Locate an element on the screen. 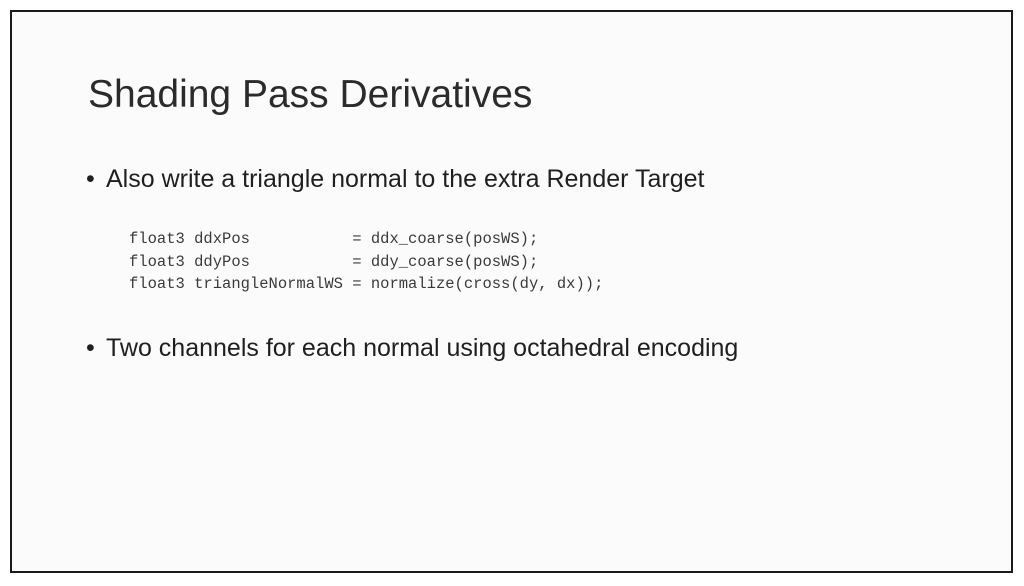 The image size is (1024, 586). code-line: float3 ddyPos = ddy_coarse(posWS); is located at coordinates (334, 261).